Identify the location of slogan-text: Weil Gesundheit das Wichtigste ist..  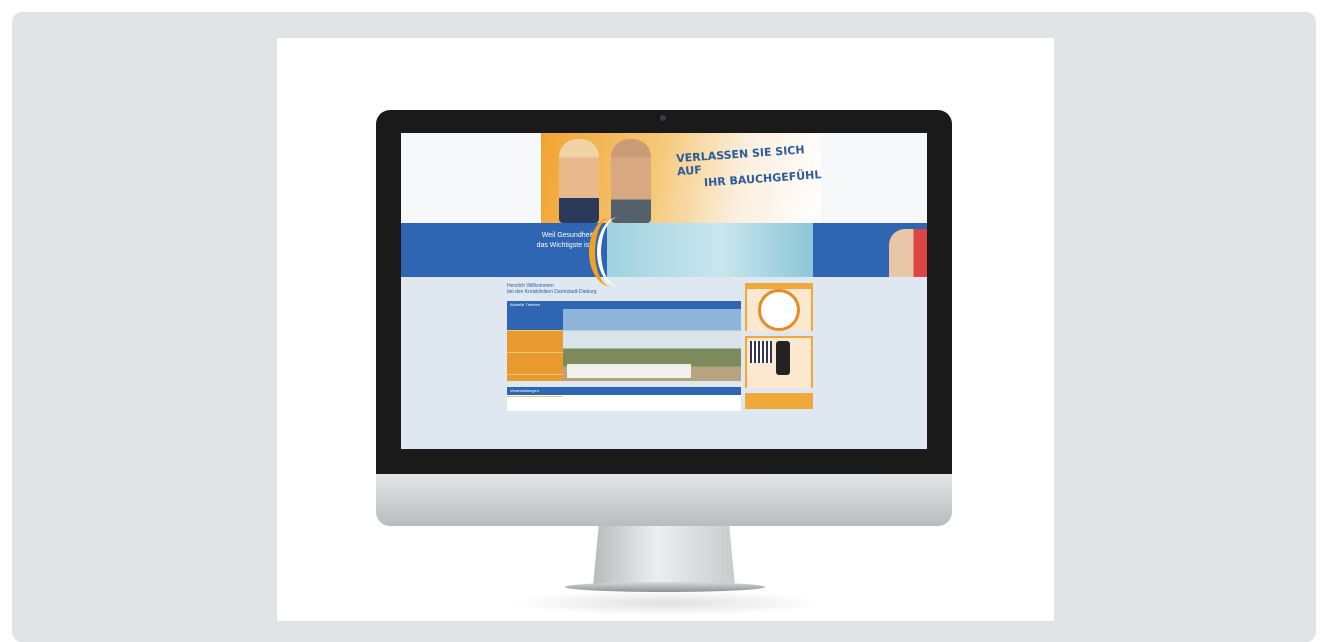
(543, 241).